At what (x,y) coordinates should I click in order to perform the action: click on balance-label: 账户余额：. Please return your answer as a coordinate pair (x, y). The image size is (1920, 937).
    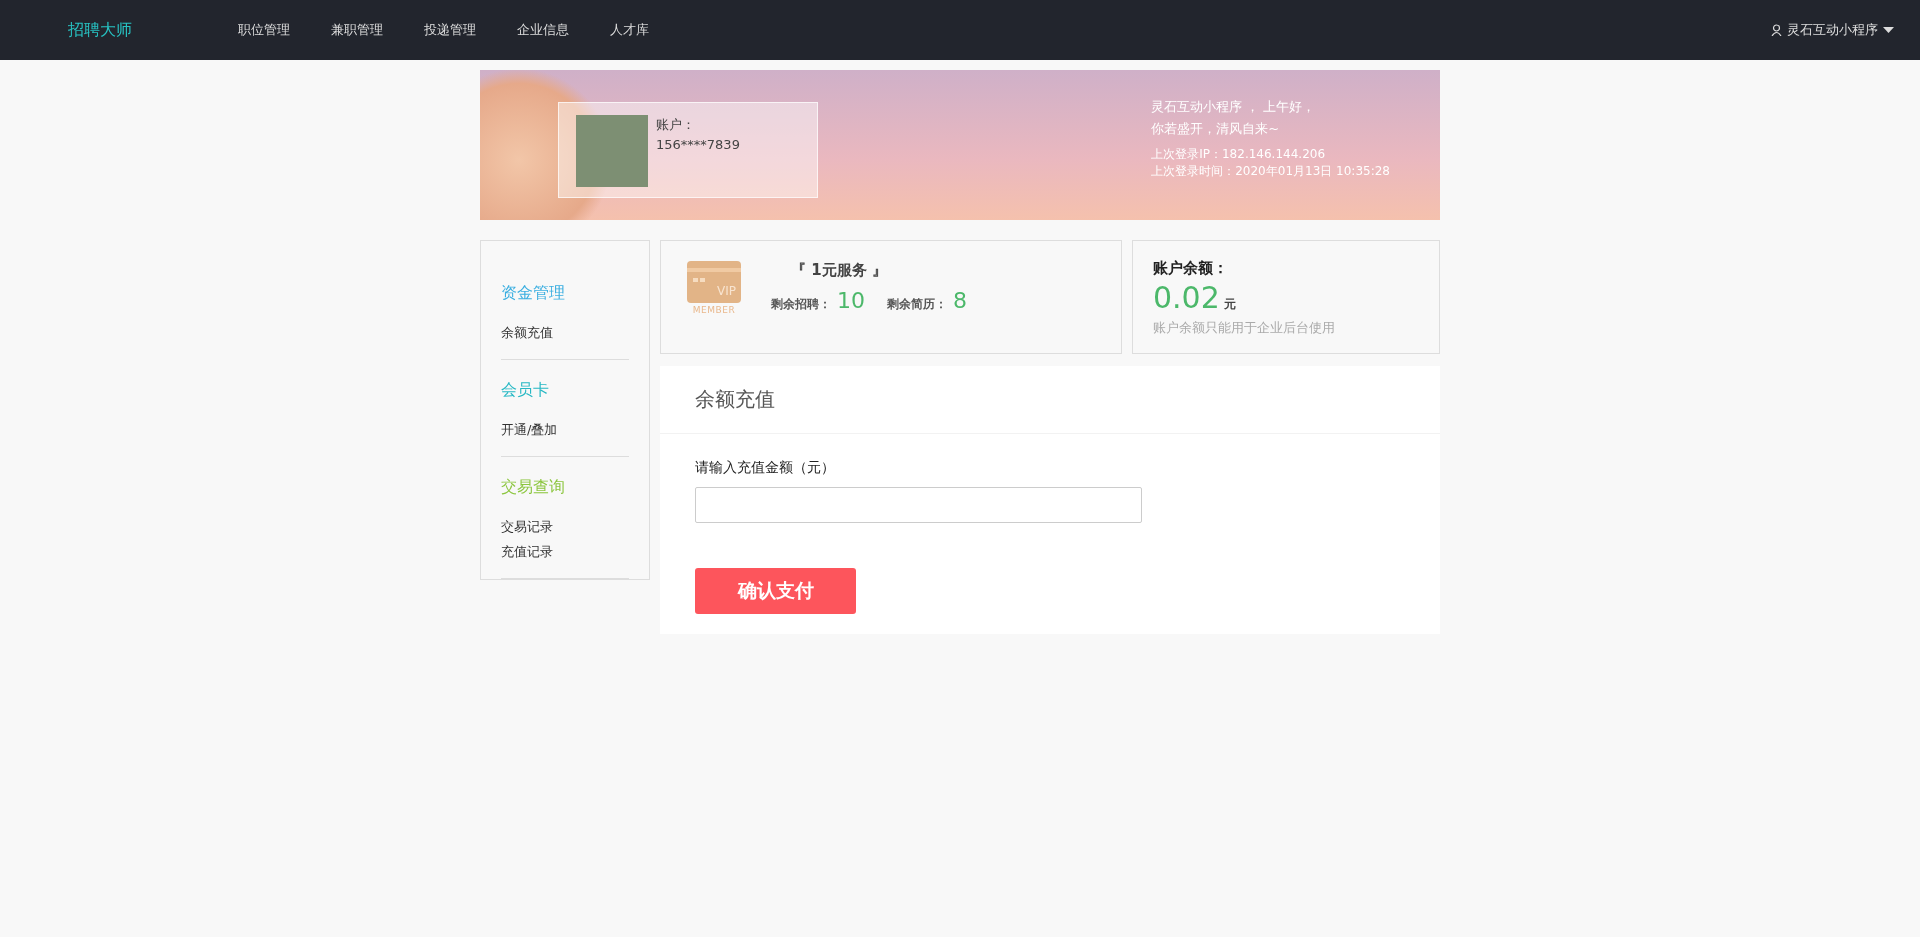
    Looking at the image, I should click on (1191, 268).